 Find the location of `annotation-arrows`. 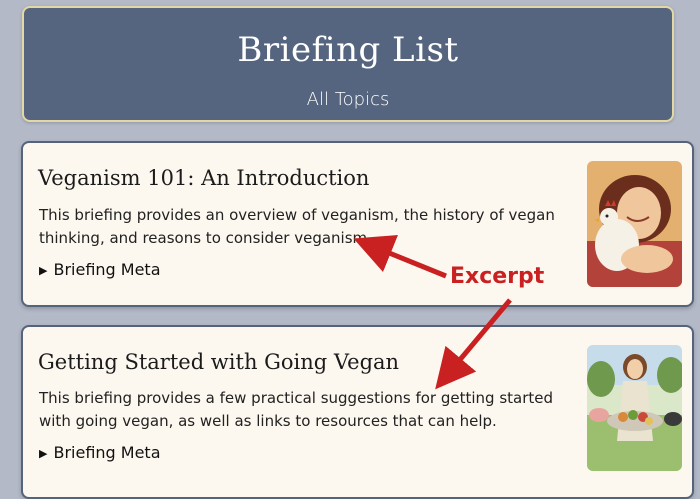

annotation-arrows is located at coordinates (432, 312).